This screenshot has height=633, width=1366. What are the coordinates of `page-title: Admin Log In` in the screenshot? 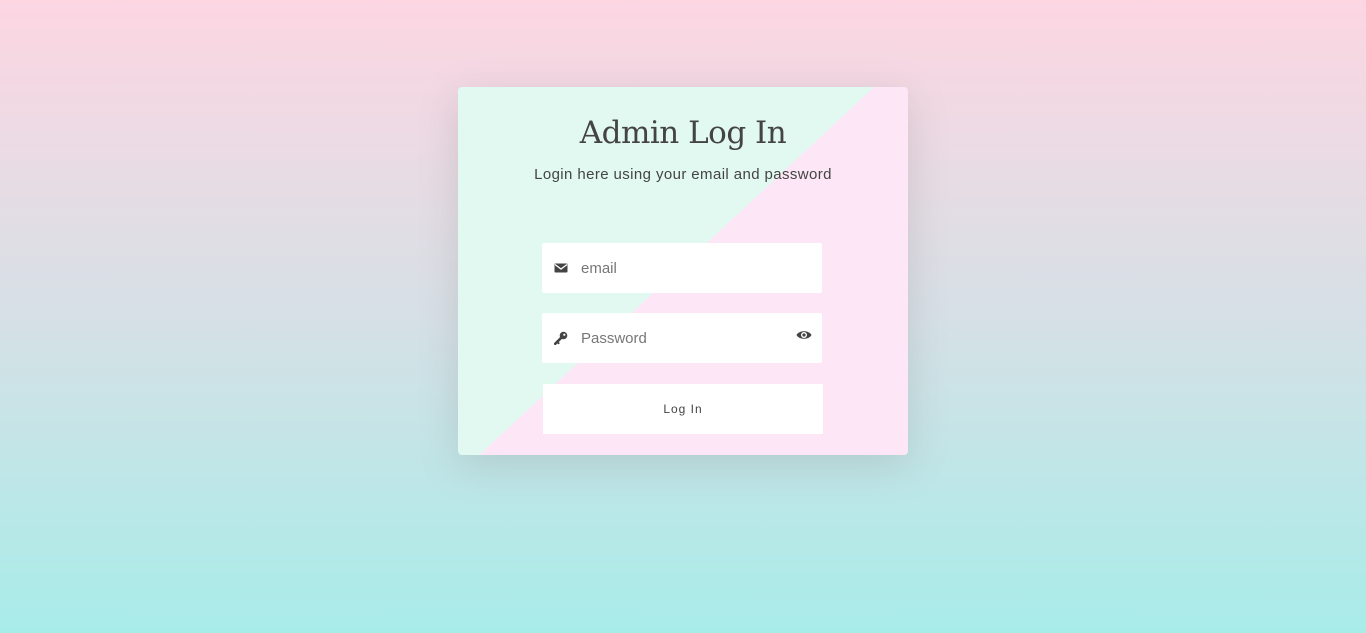 It's located at (683, 133).